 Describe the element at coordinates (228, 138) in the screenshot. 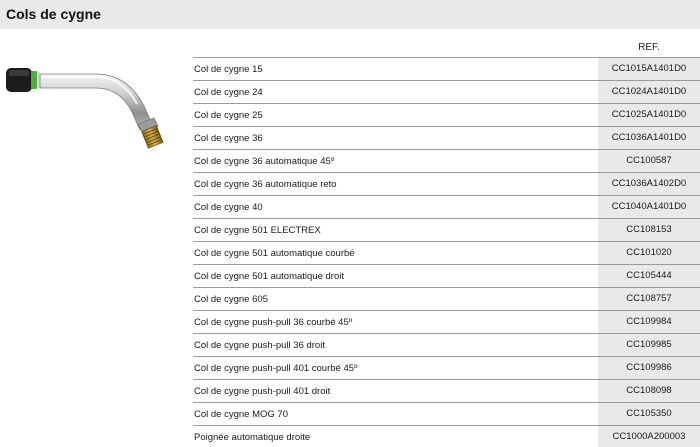

I see `product-name: Col de cygne 36` at that location.